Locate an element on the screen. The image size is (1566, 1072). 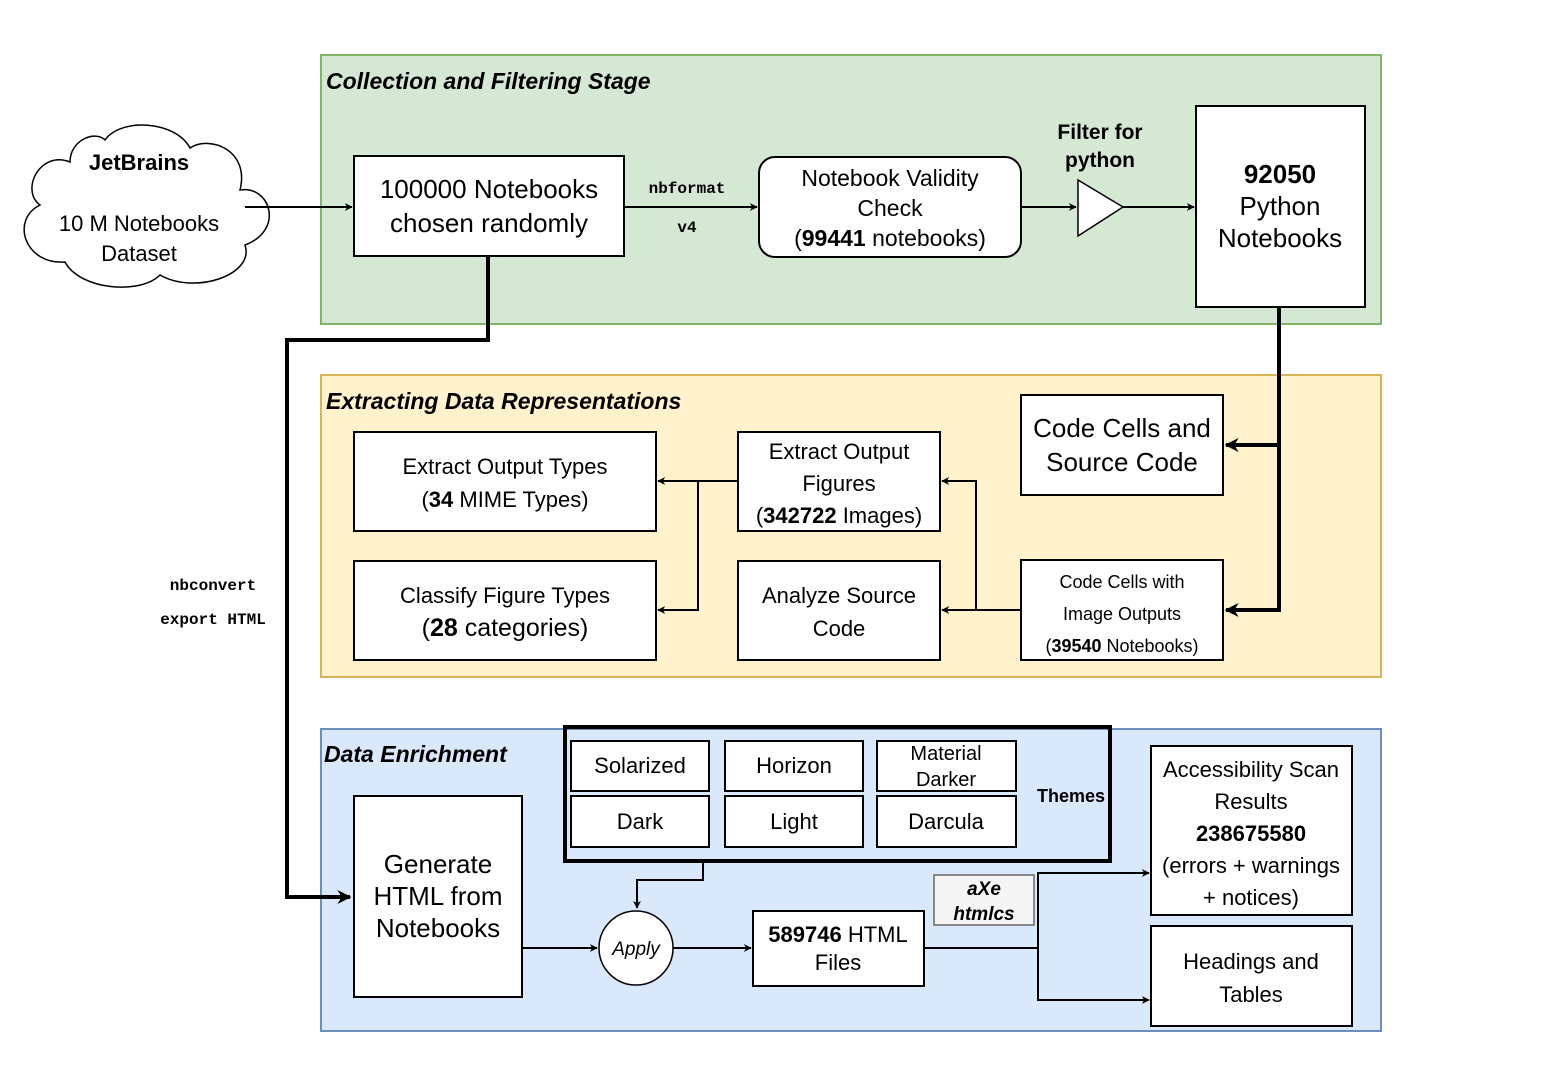
jetbrains-dataset-cloud: JetBrains 10 M Notebooks Dataset is located at coordinates (146, 206).